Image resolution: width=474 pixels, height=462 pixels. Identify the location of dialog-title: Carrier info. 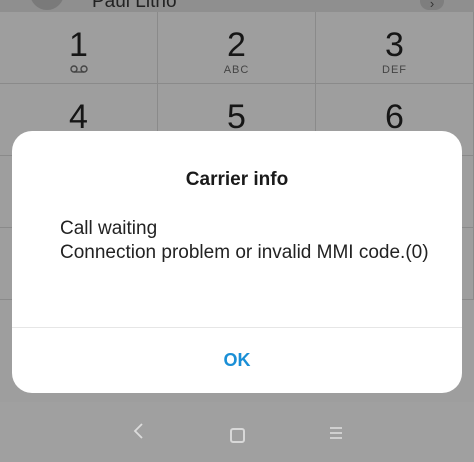
(237, 179).